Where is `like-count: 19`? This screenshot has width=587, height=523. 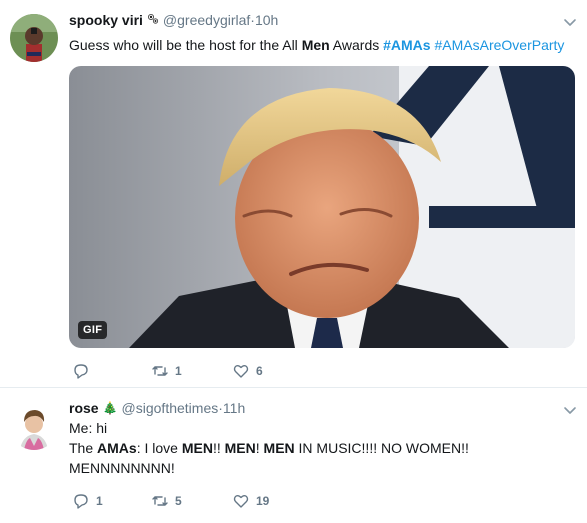
like-count: 19 is located at coordinates (263, 501).